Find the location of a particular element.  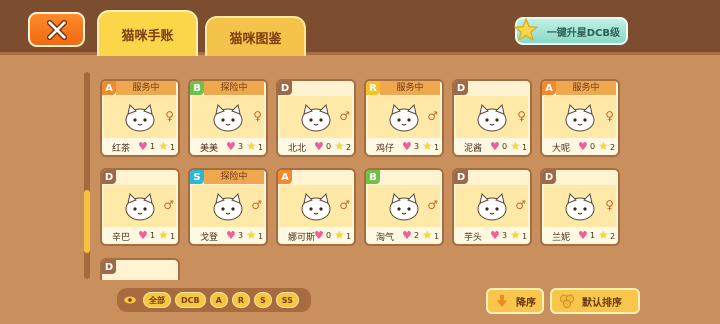

scrollbar is located at coordinates (87, 175).